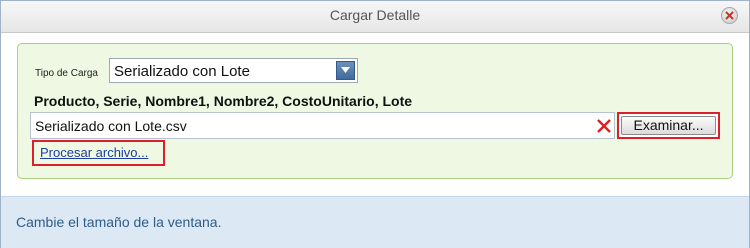 The height and width of the screenshot is (248, 750). I want to click on clear-x-icon, so click(604, 126).